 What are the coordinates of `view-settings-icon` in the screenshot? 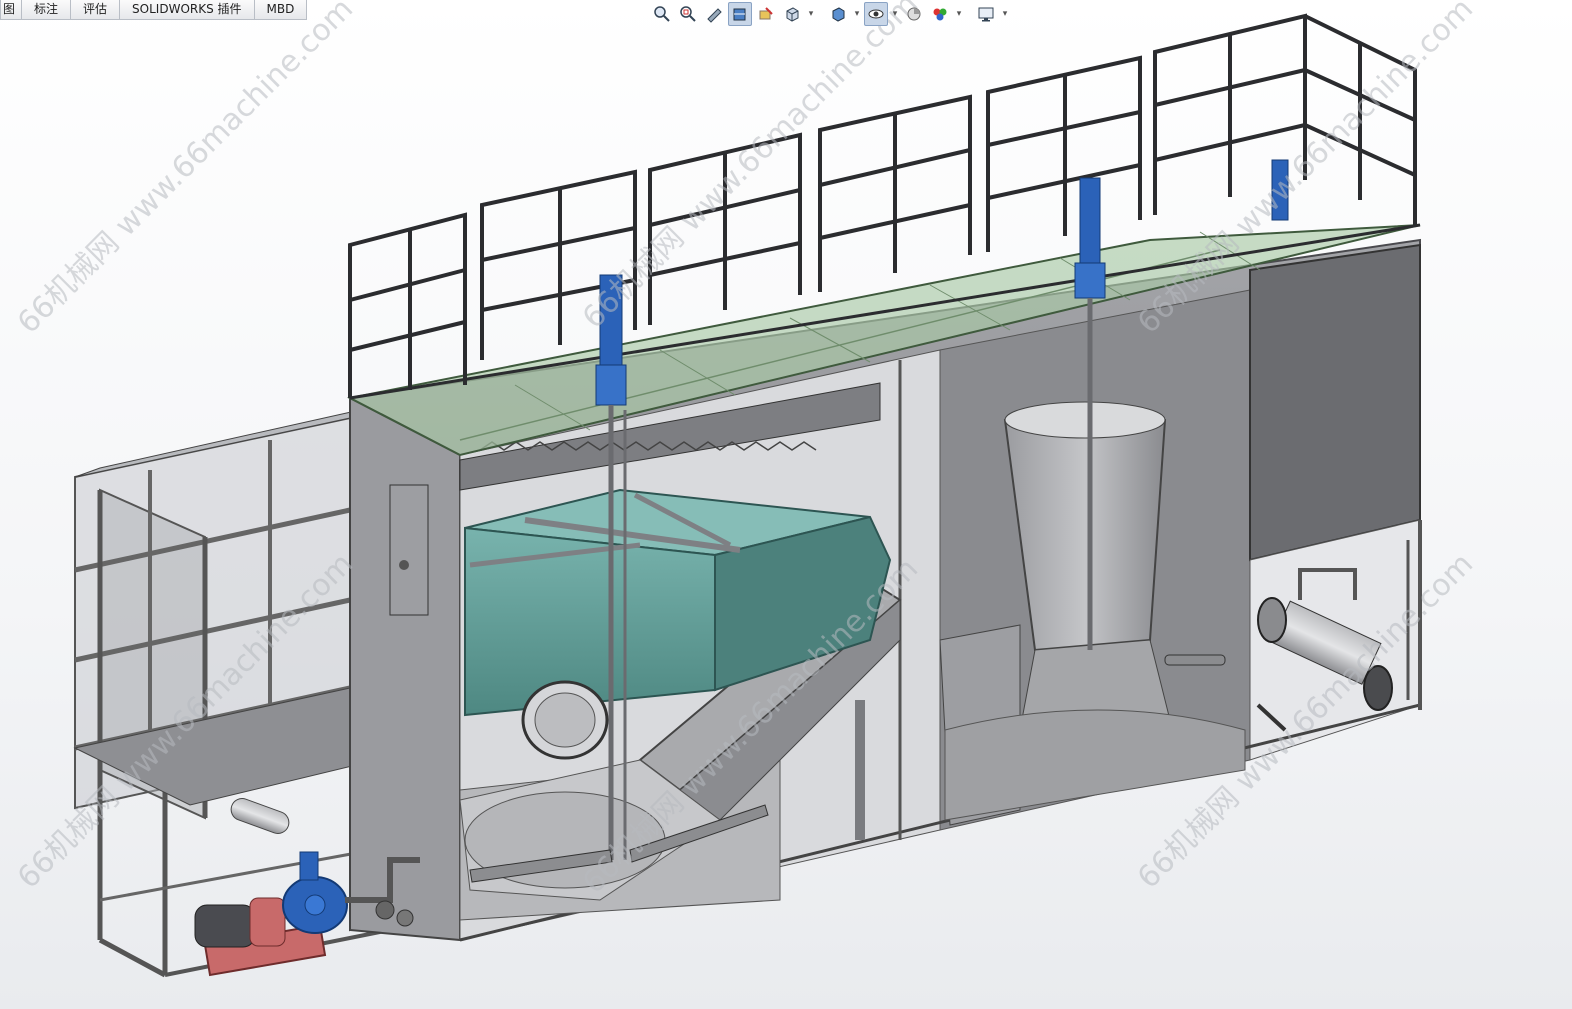 It's located at (986, 14).